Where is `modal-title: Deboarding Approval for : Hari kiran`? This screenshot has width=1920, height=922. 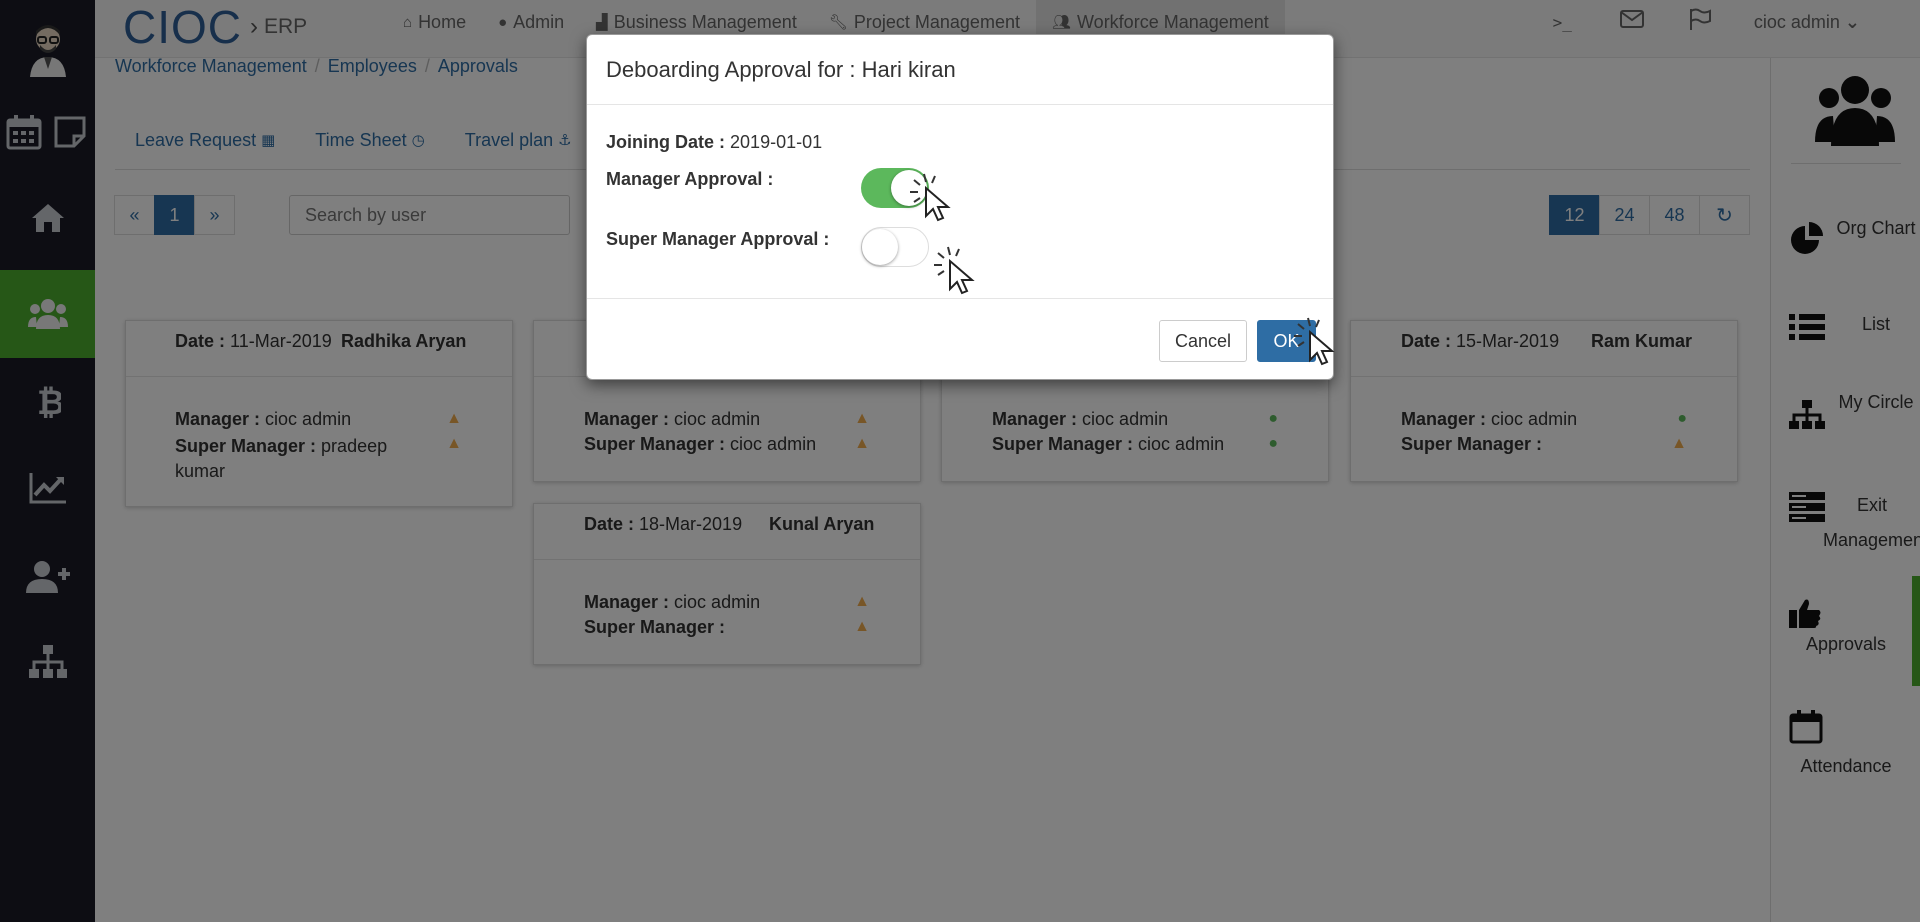
modal-title: Deboarding Approval for : Hari kiran is located at coordinates (960, 70).